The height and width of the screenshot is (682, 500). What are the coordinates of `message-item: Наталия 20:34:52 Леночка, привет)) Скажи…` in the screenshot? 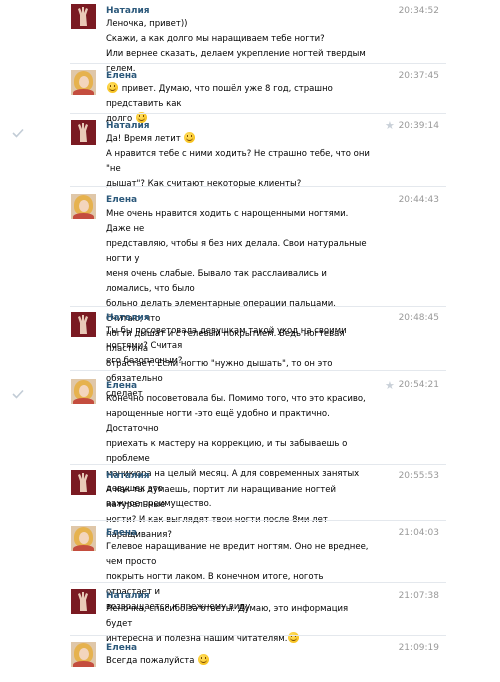 It's located at (250, 37).